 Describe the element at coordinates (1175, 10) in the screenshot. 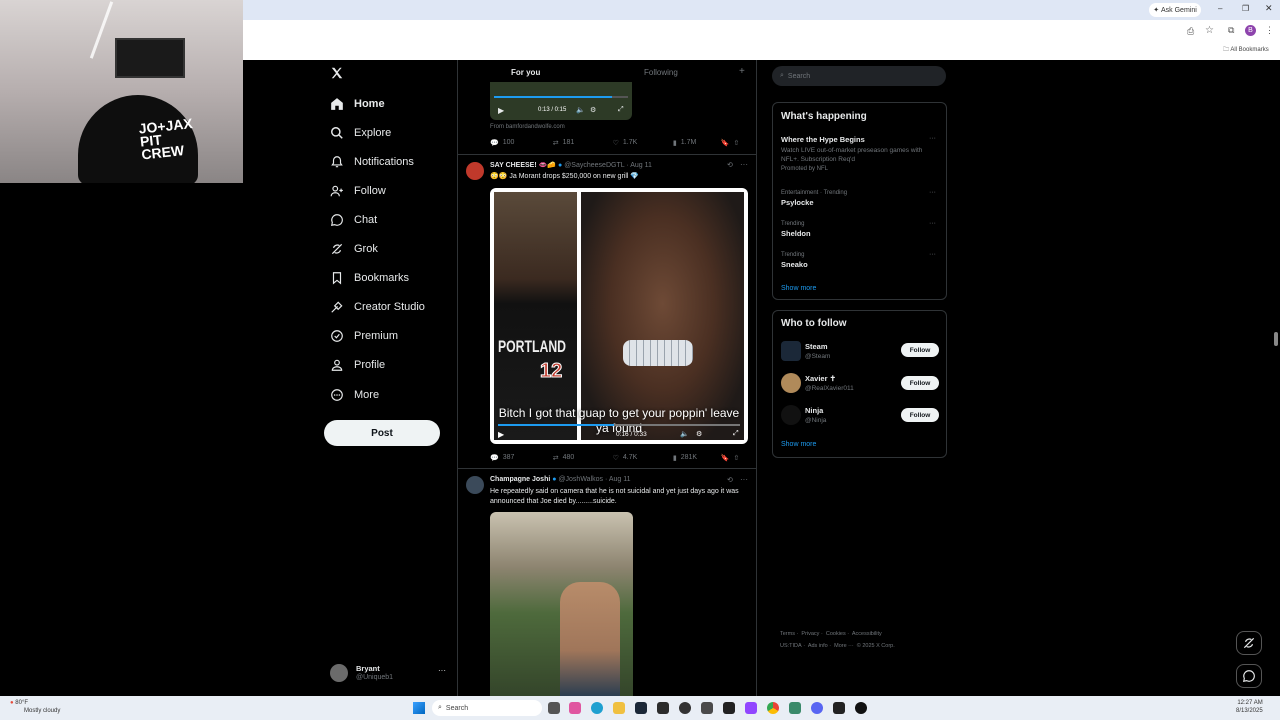

I see `ask-gemini-button: ✦ Ask Gemini` at that location.